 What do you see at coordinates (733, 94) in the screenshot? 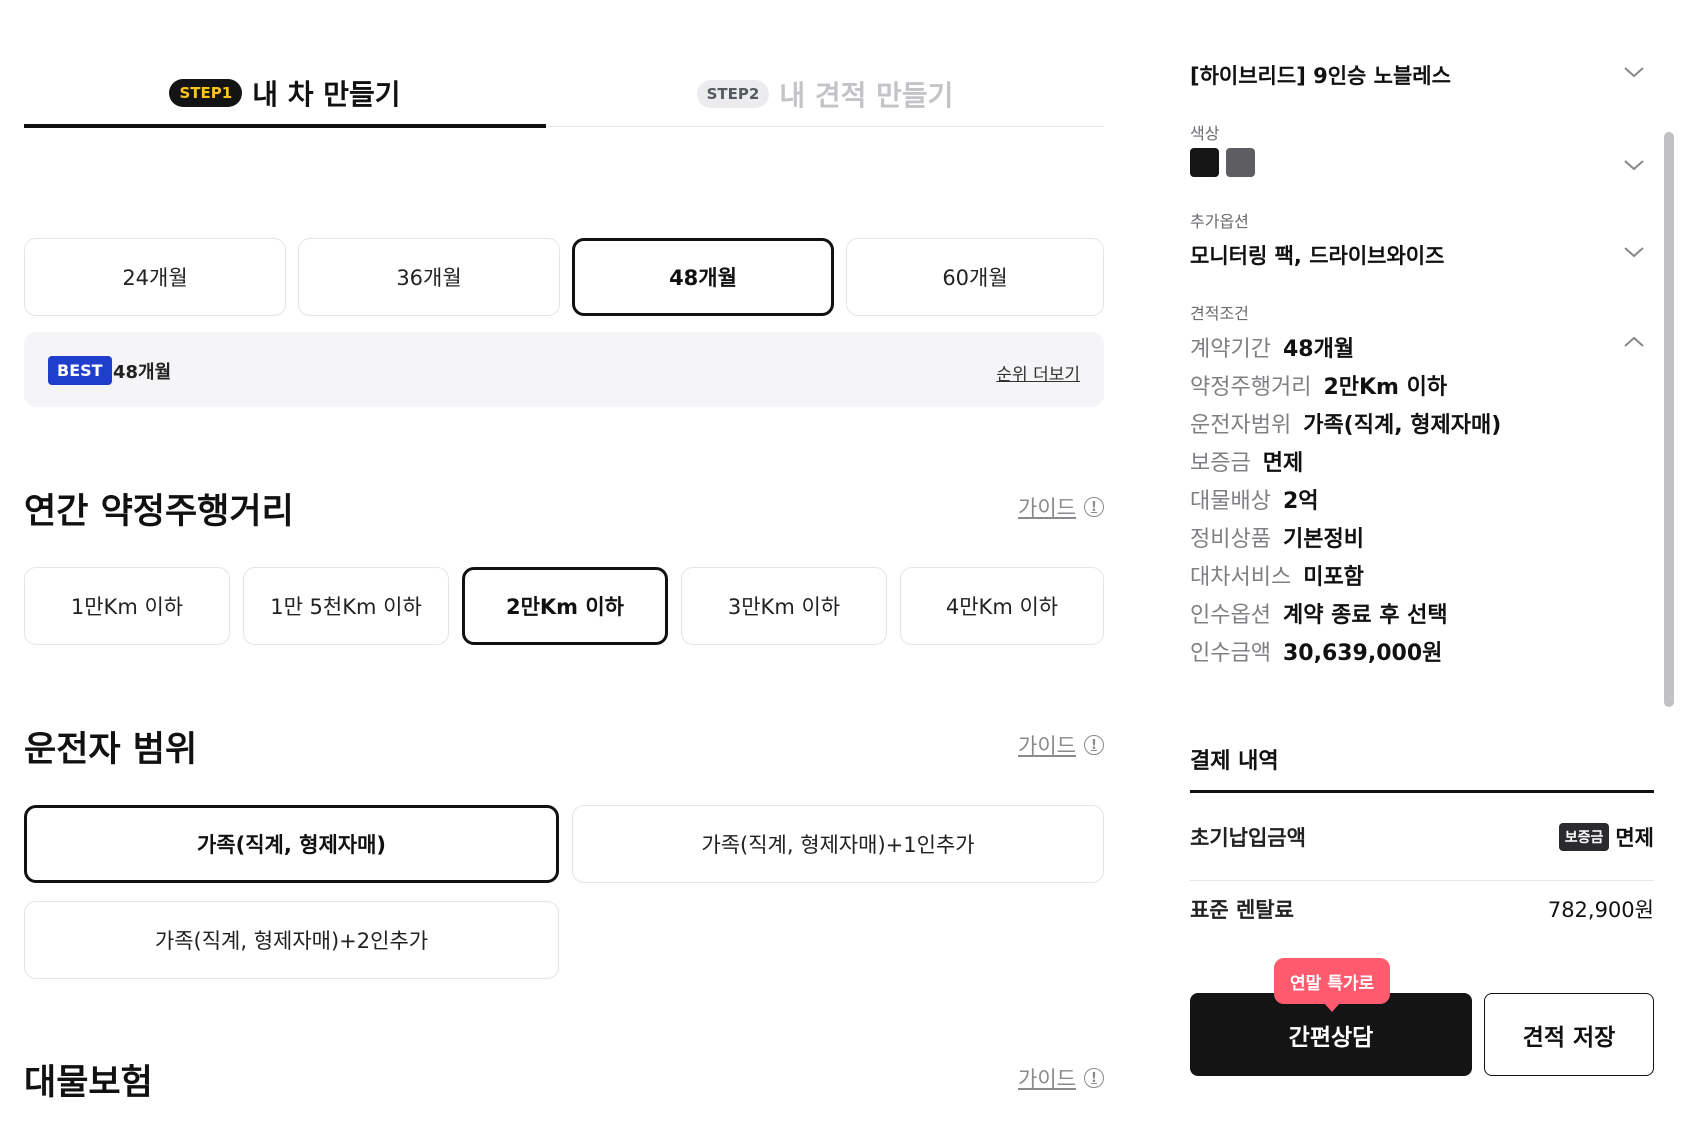
I see `step2-badge: STEP2` at bounding box center [733, 94].